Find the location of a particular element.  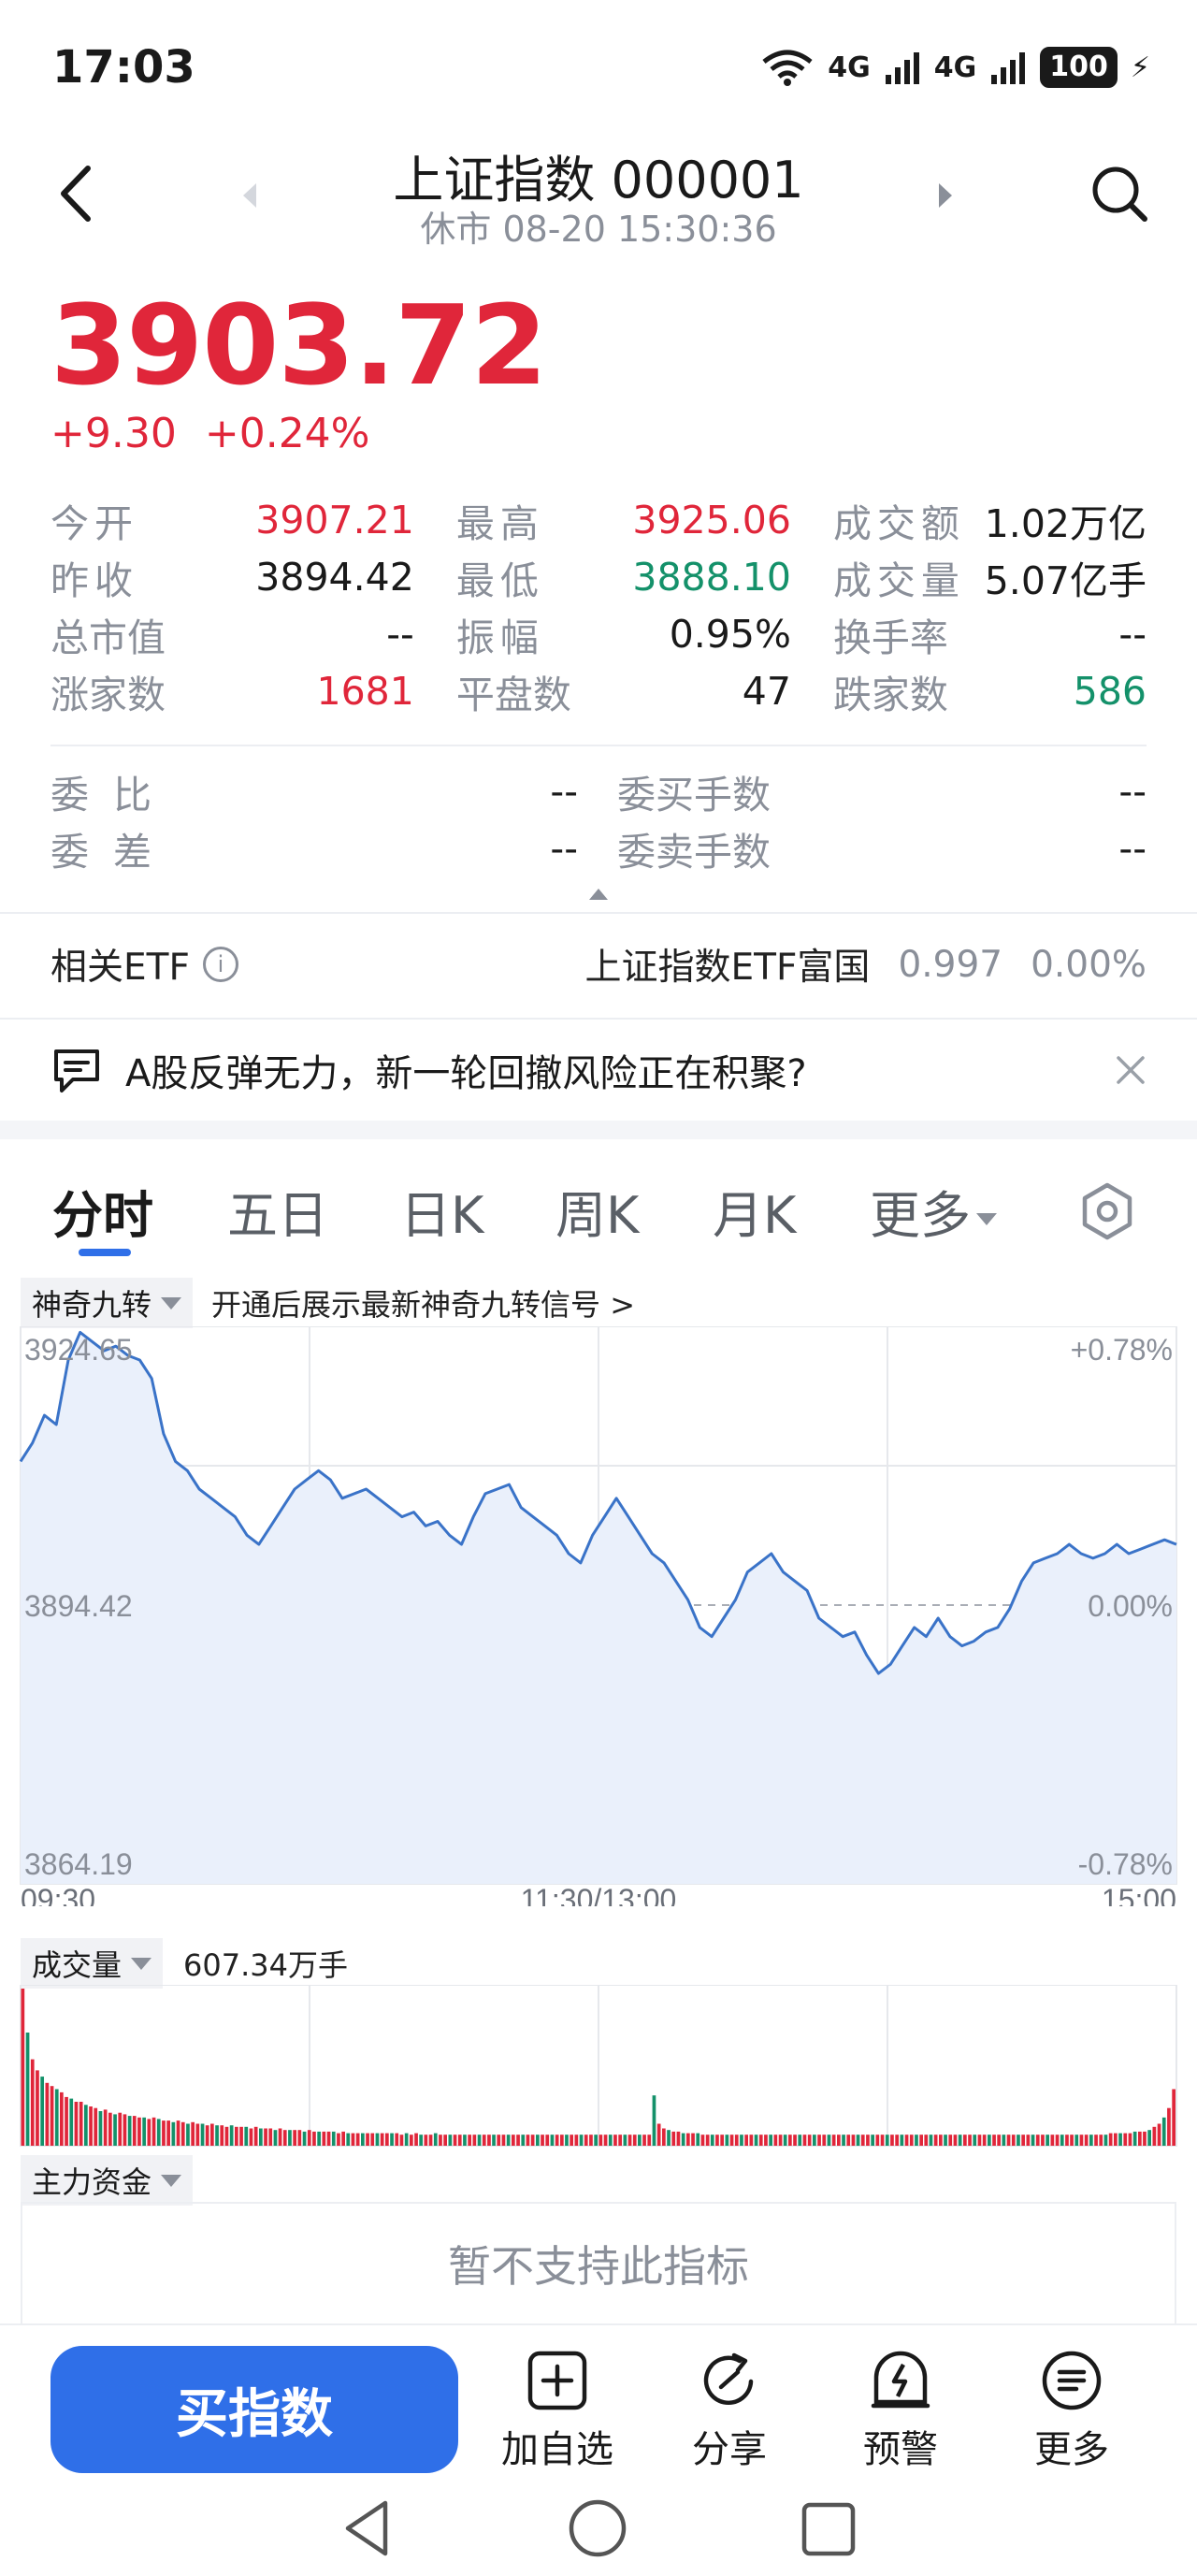

capital-selector: 主力资金 is located at coordinates (107, 2180).